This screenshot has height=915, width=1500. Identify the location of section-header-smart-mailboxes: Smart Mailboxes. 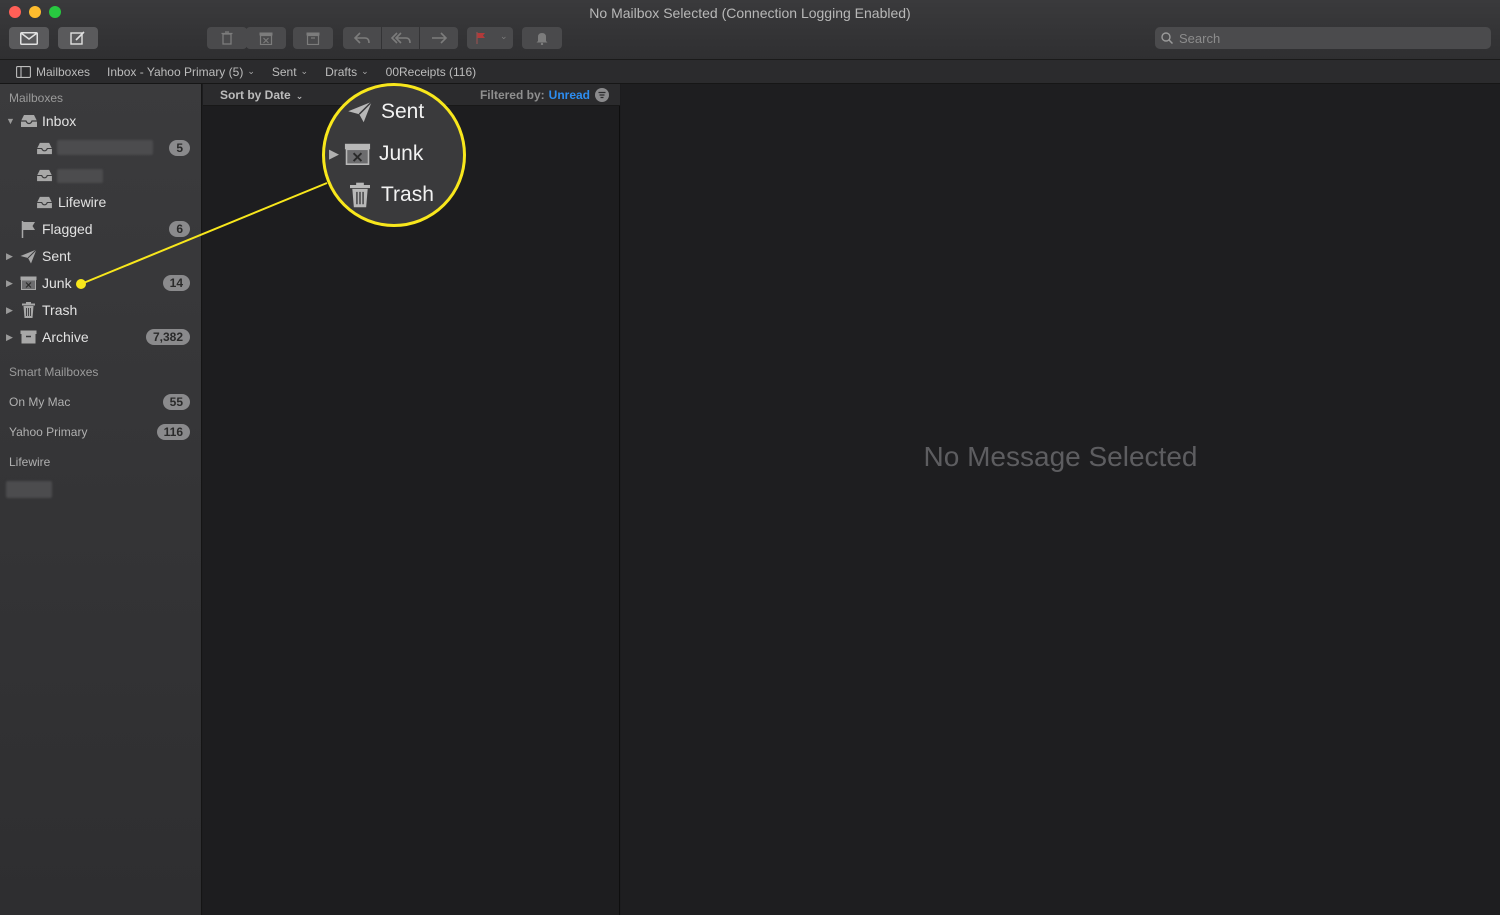
(54, 372).